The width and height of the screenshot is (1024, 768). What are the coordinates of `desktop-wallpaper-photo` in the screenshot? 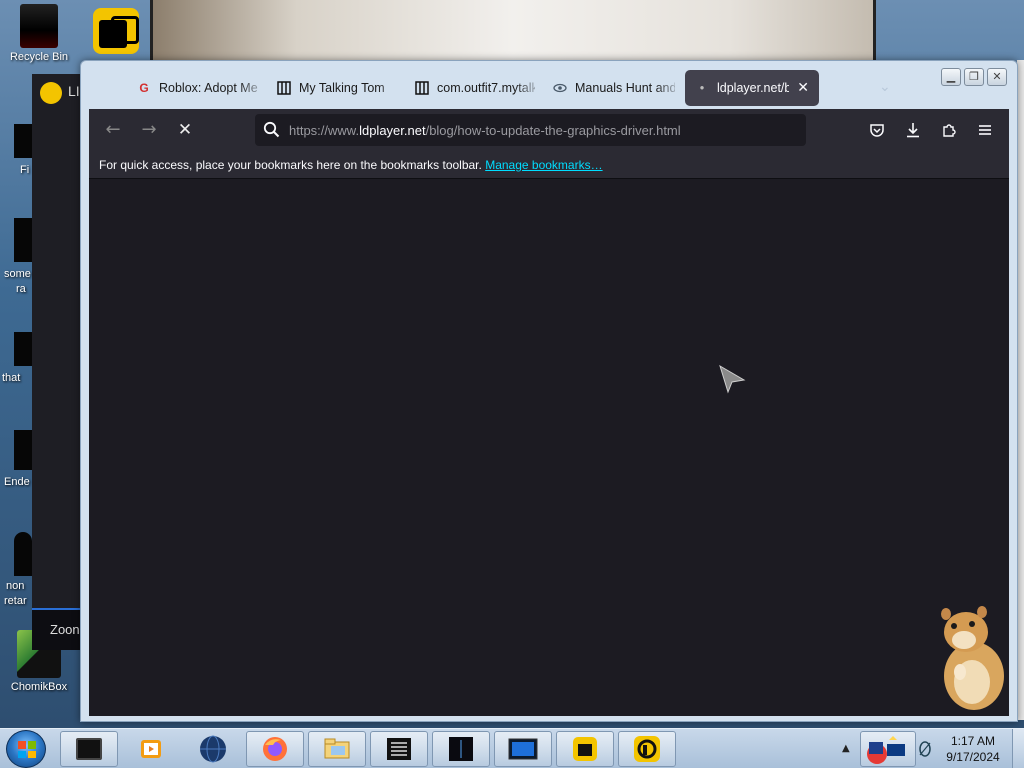 It's located at (513, 31).